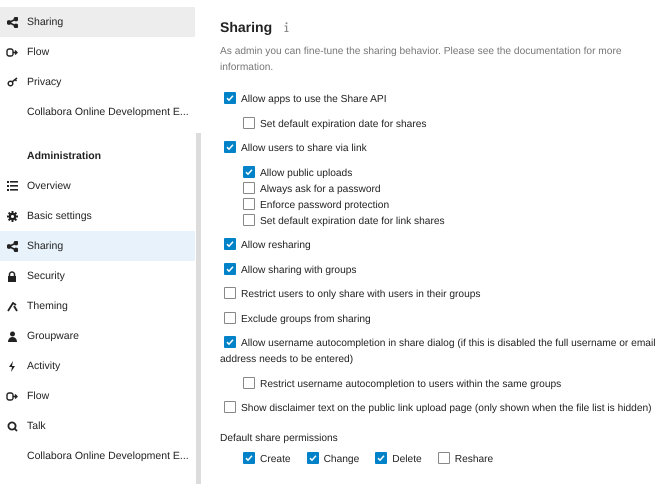  What do you see at coordinates (198, 308) in the screenshot?
I see `scrollbar` at bounding box center [198, 308].